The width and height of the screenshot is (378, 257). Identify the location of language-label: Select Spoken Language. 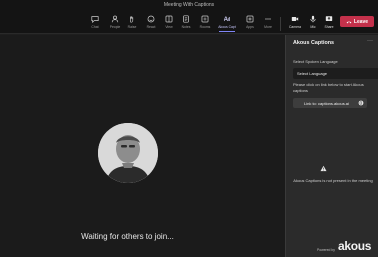
(315, 61).